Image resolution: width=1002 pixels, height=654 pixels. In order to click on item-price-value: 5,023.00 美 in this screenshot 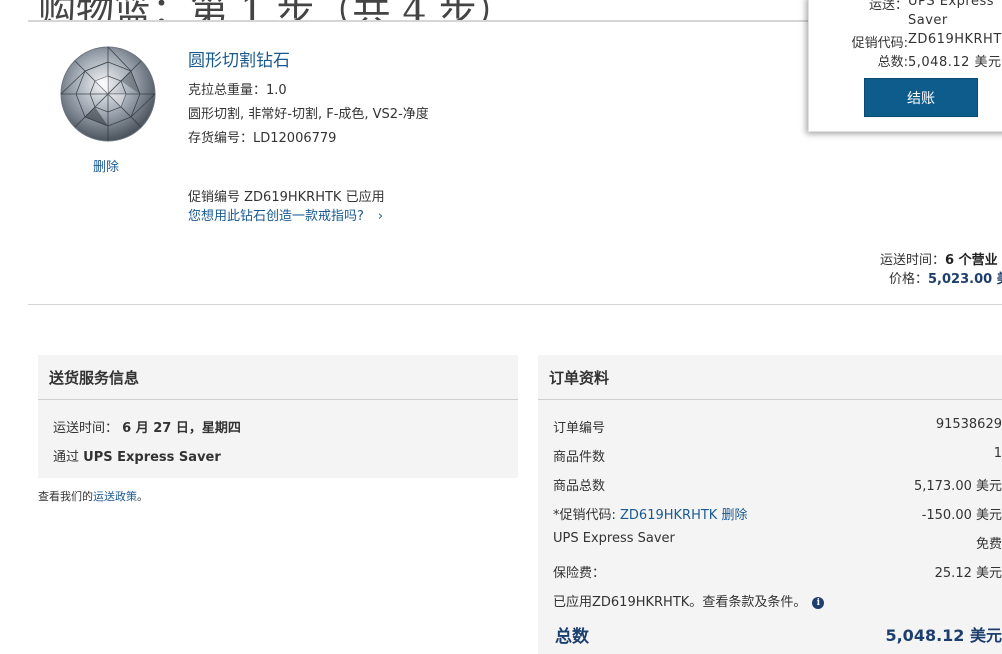, I will do `click(965, 279)`.